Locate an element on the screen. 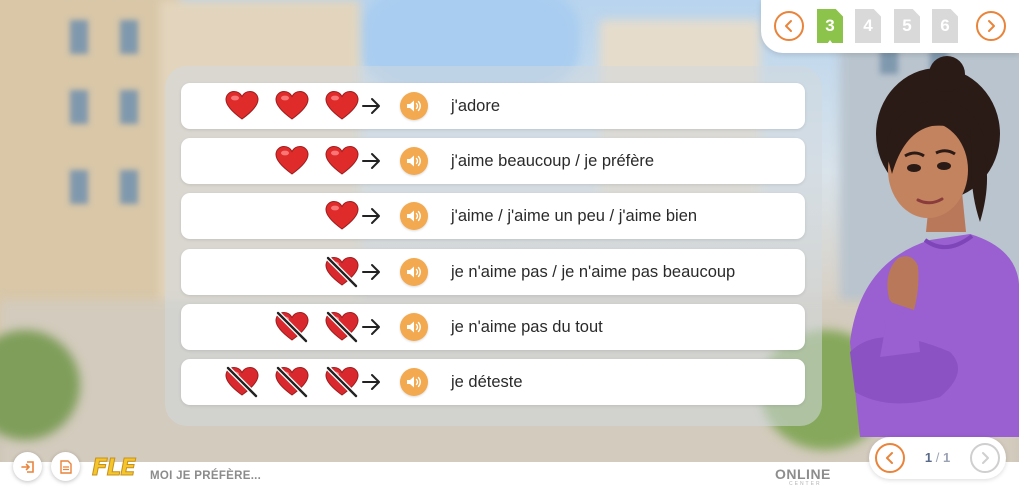 The image size is (1019, 491). document-button is located at coordinates (65, 466).